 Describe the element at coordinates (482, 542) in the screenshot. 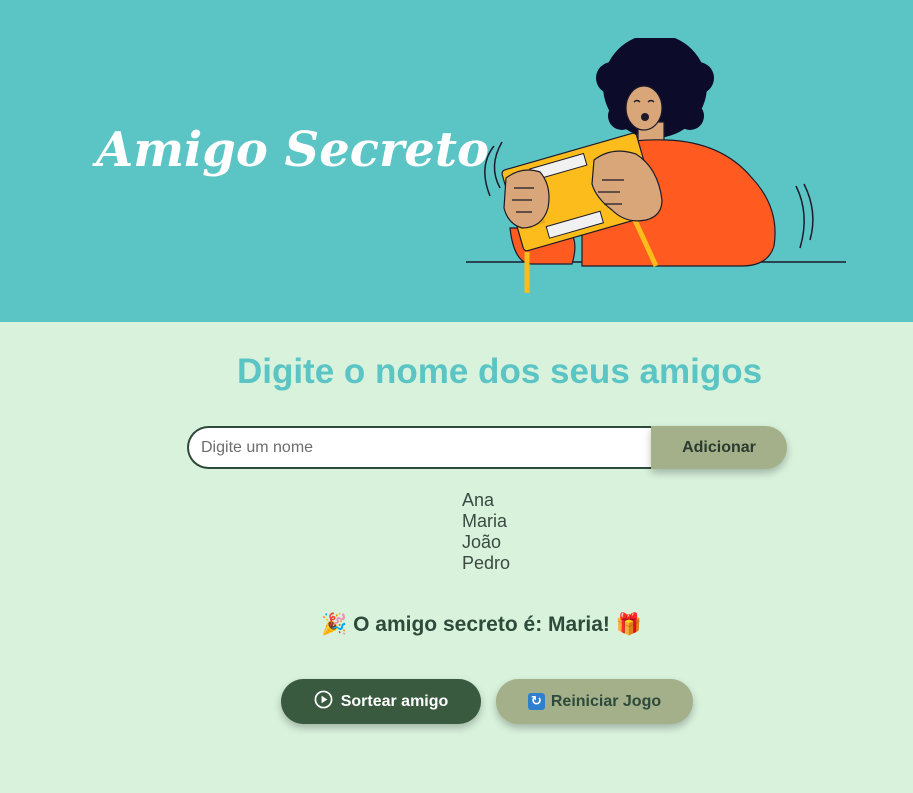

I see `friend-list-item: João` at that location.